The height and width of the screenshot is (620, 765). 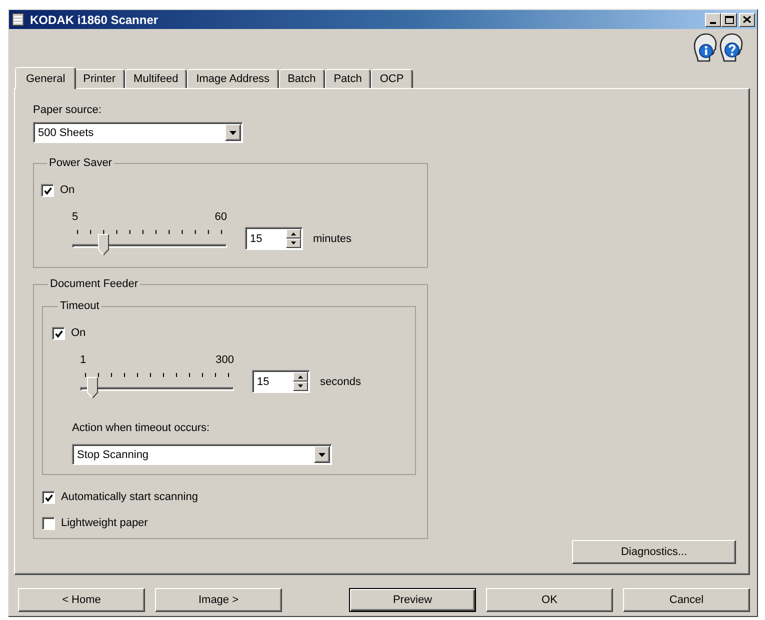 I want to click on field-label: Action when timeout occurs:, so click(x=141, y=428).